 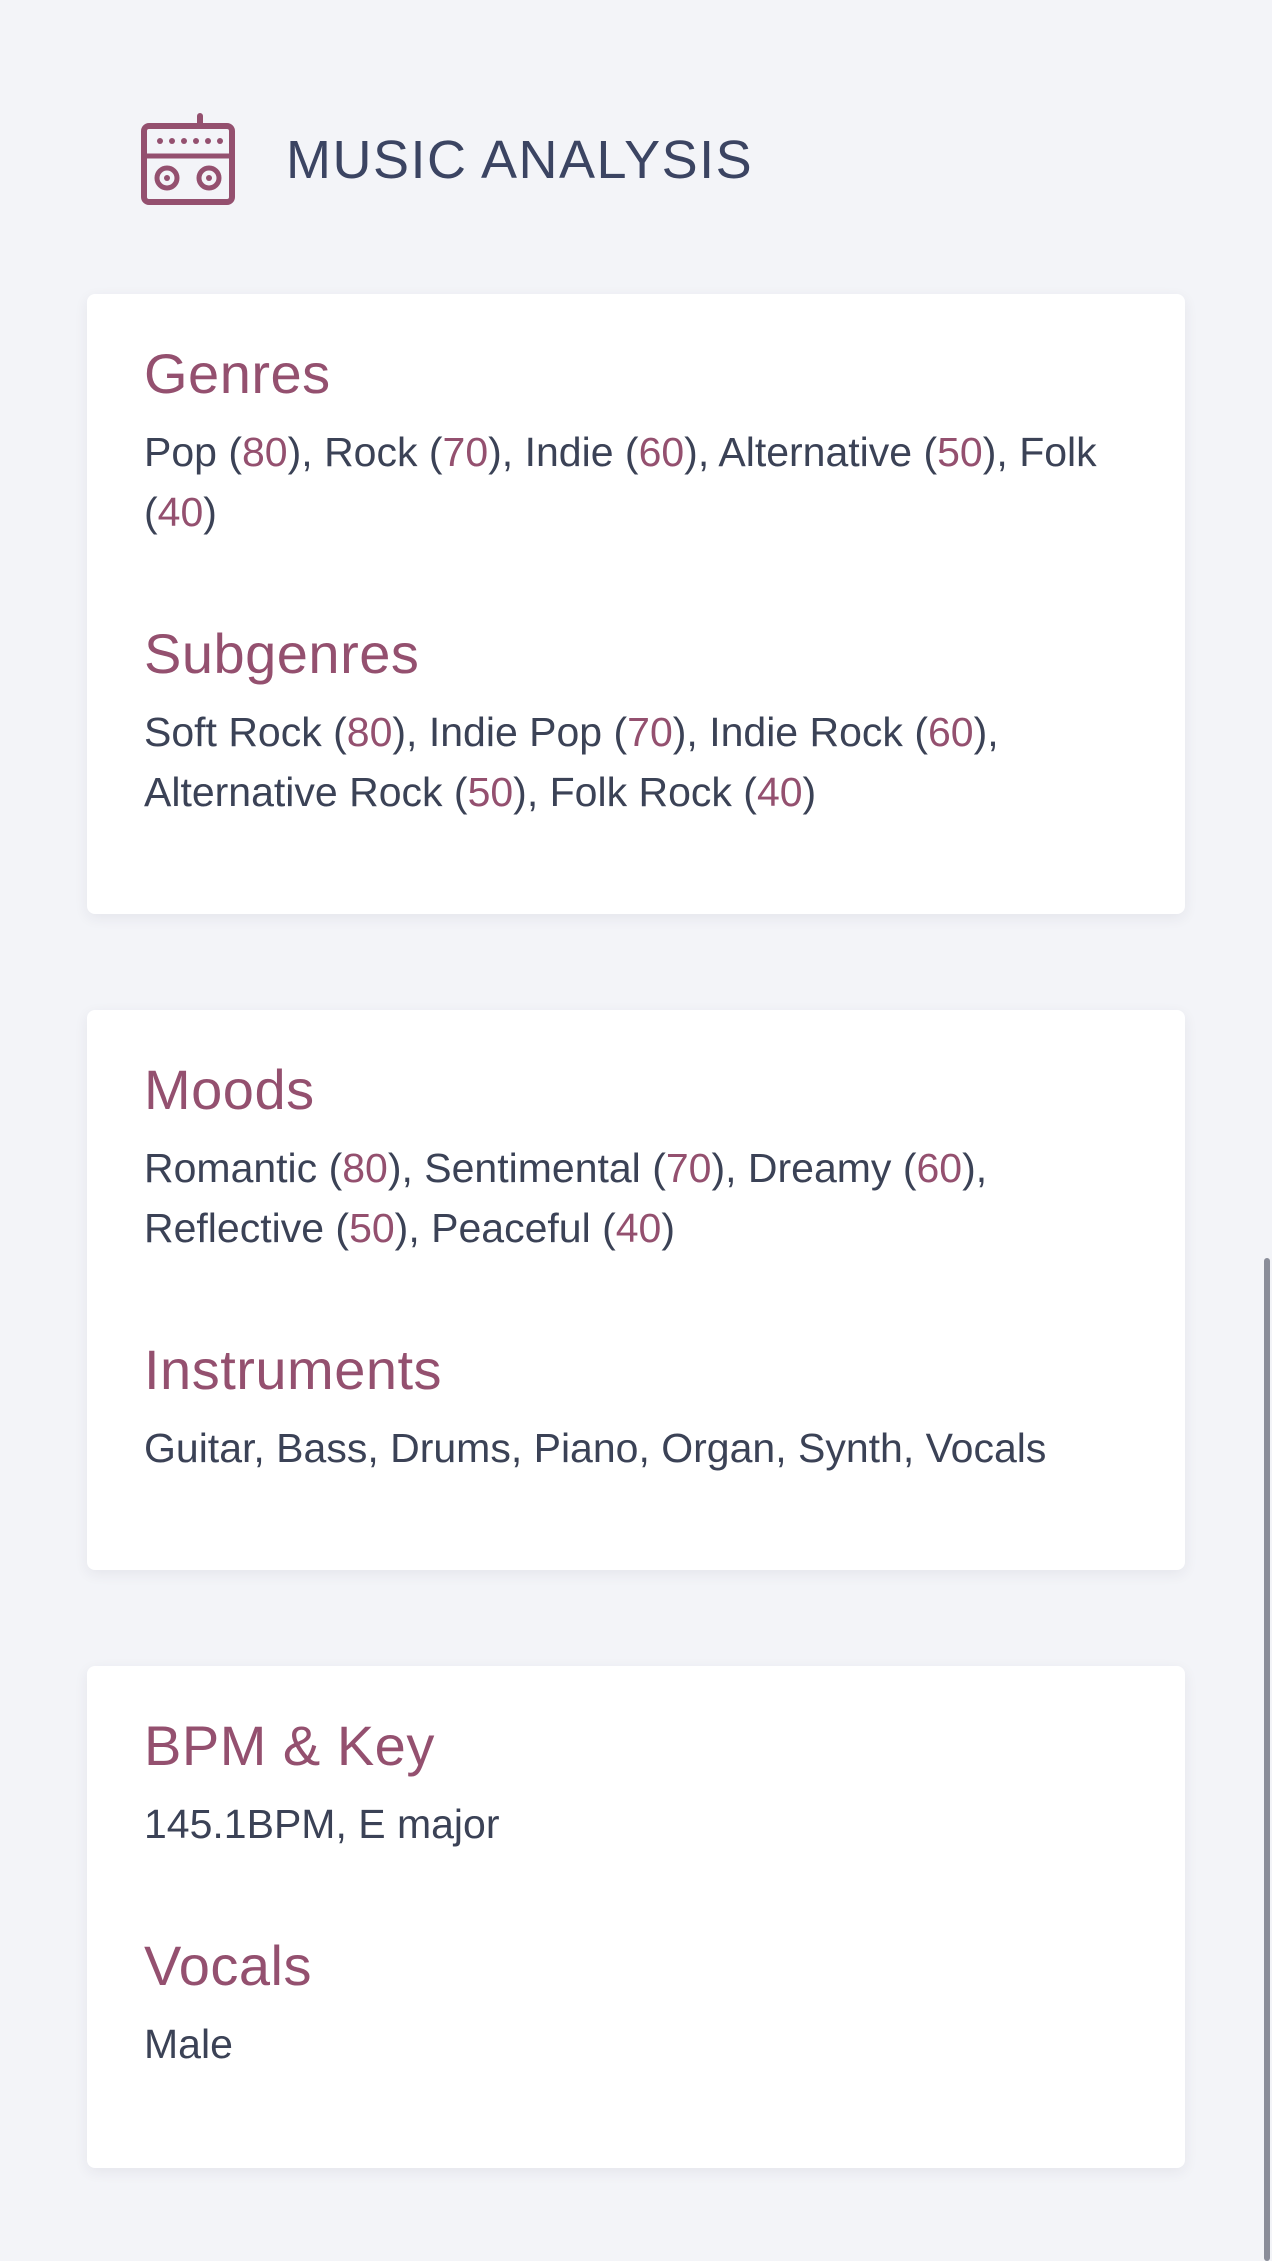 What do you see at coordinates (282, 653) in the screenshot?
I see `subgenres-title: Subgenres` at bounding box center [282, 653].